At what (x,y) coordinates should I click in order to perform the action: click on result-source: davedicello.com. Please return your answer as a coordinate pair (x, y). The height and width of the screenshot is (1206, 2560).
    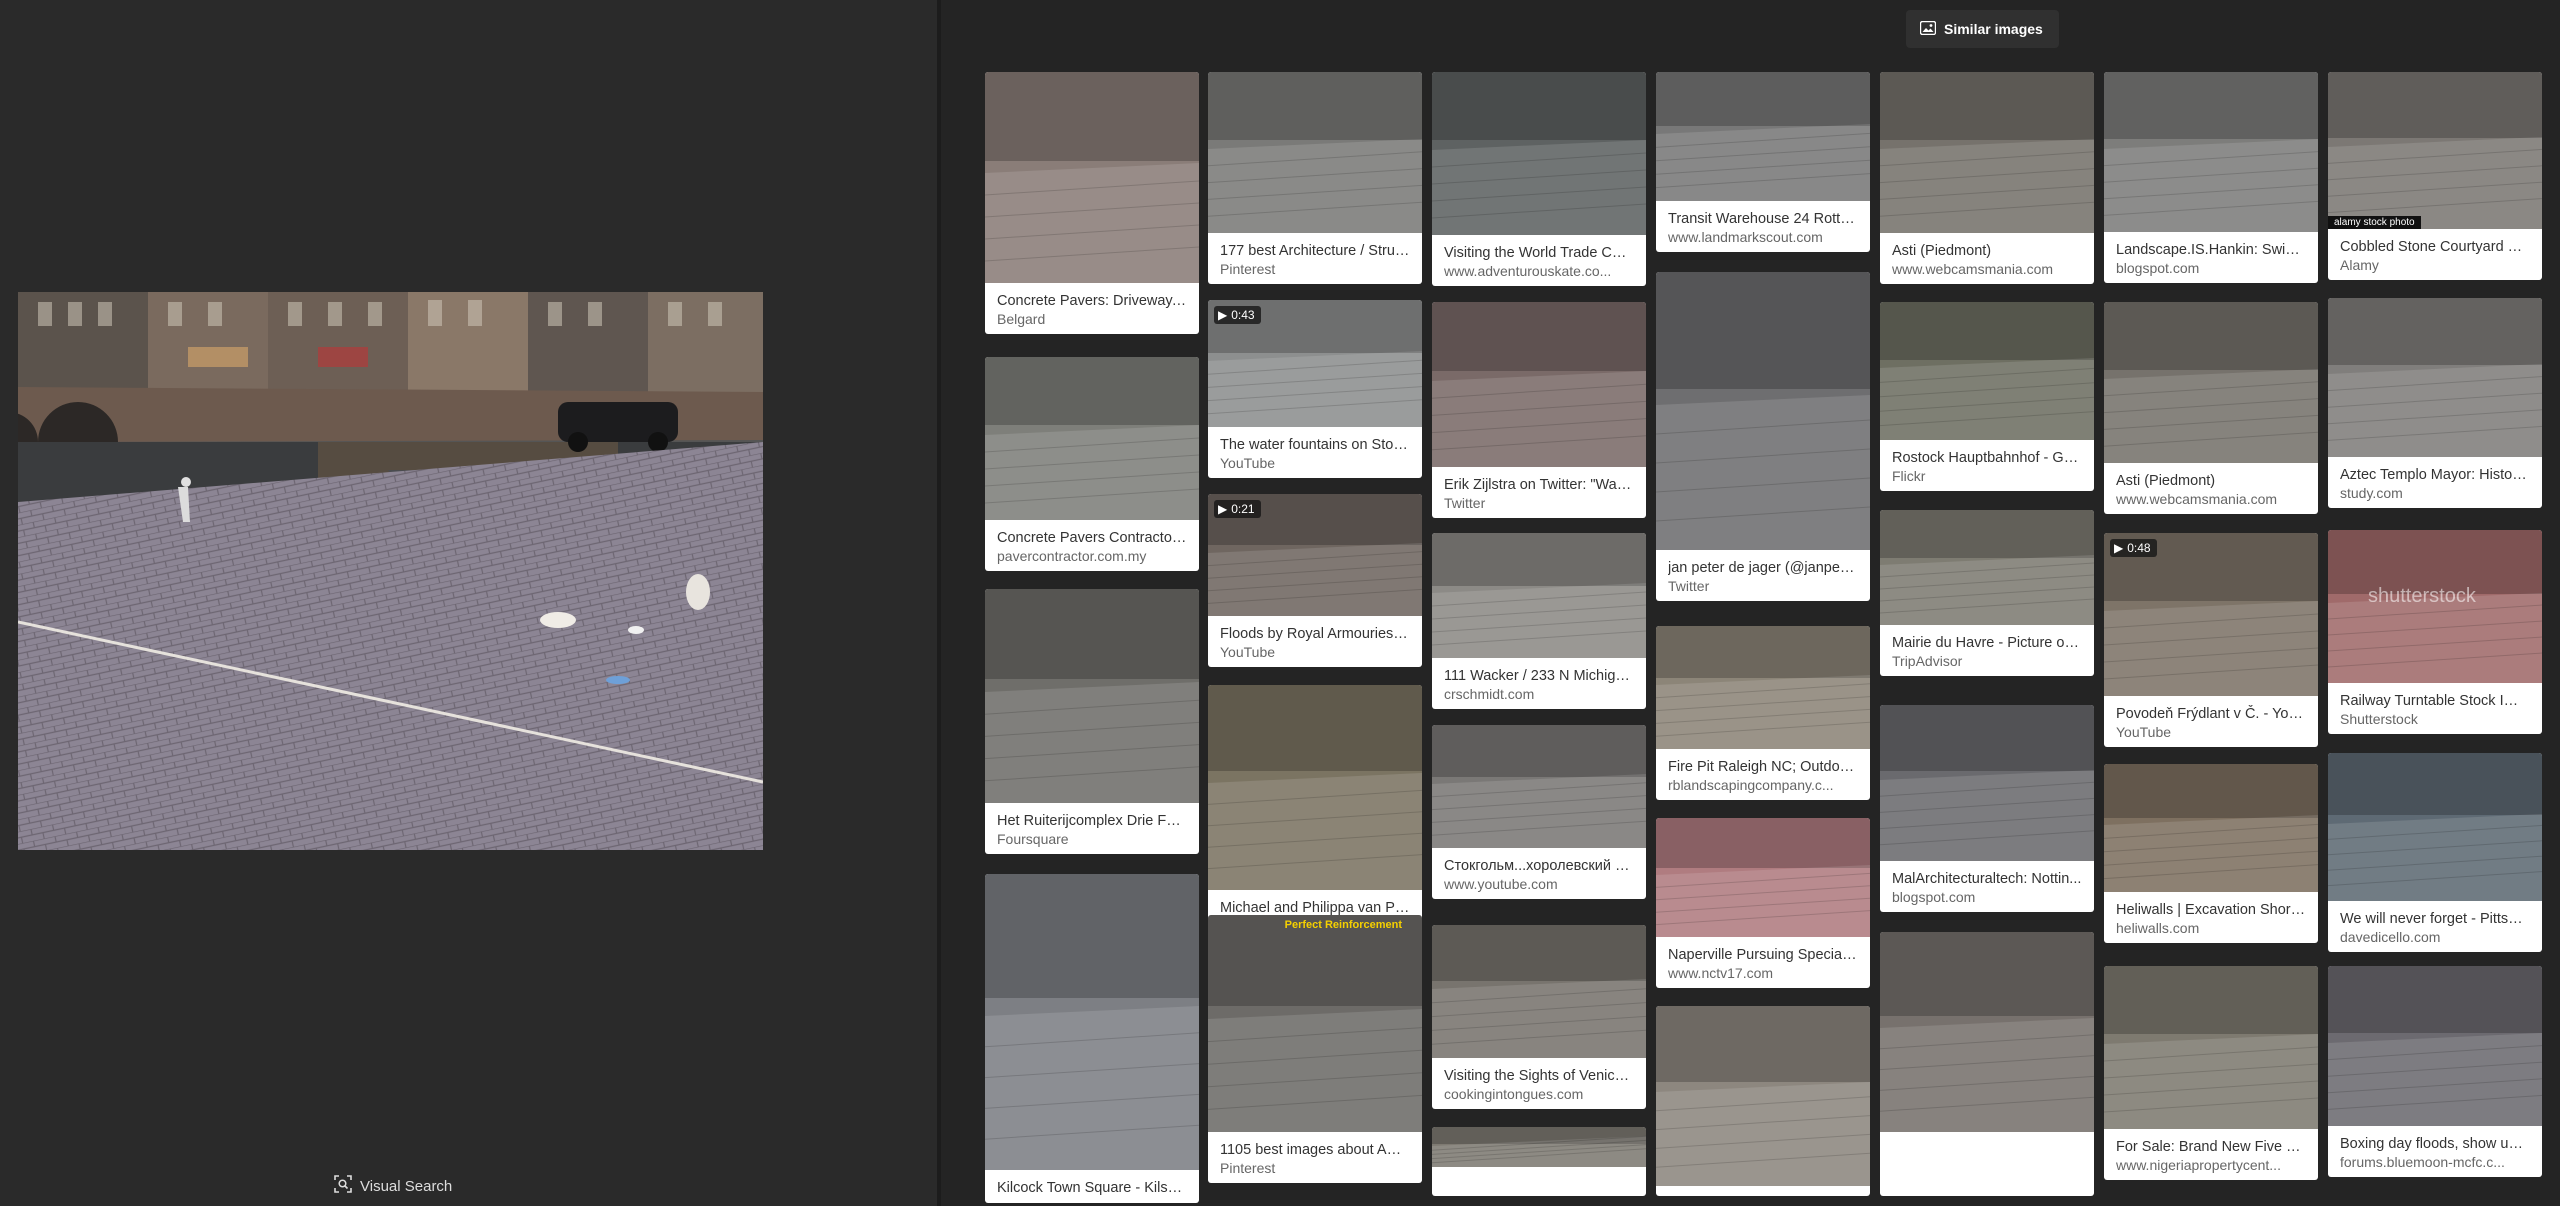
    Looking at the image, I should click on (2435, 937).